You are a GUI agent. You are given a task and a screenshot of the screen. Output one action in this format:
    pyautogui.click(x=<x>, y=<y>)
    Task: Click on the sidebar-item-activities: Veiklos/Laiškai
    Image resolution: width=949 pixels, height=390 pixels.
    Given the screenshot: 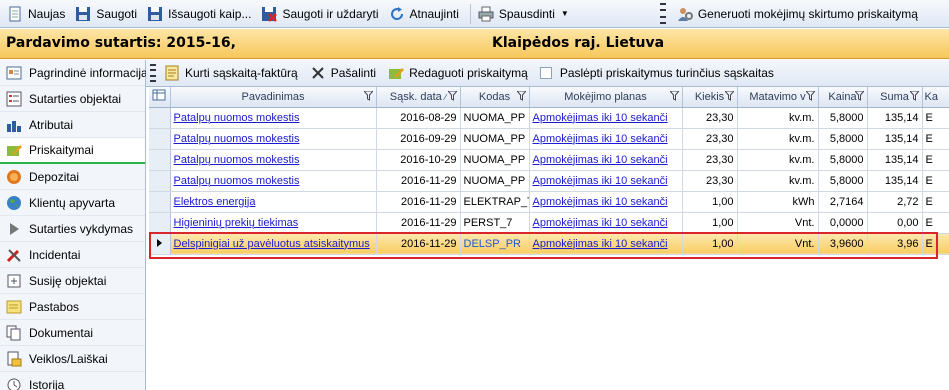 What is the action you would take?
    pyautogui.click(x=72, y=359)
    